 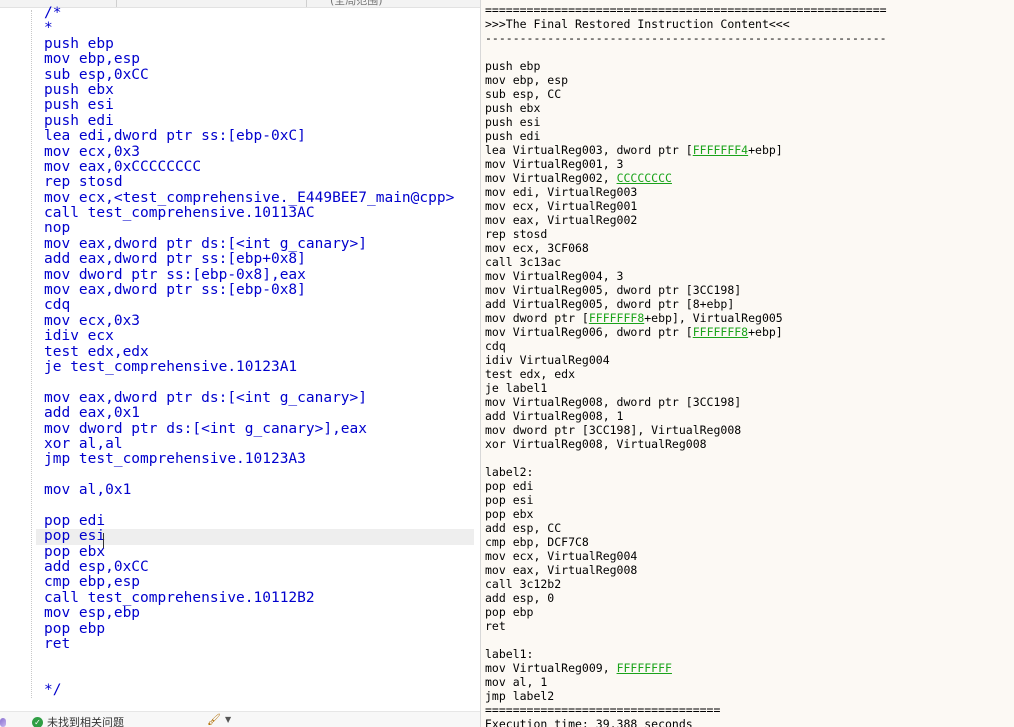 What do you see at coordinates (686, 722) in the screenshot?
I see `output-line: Execution time: 39.388 seconds` at bounding box center [686, 722].